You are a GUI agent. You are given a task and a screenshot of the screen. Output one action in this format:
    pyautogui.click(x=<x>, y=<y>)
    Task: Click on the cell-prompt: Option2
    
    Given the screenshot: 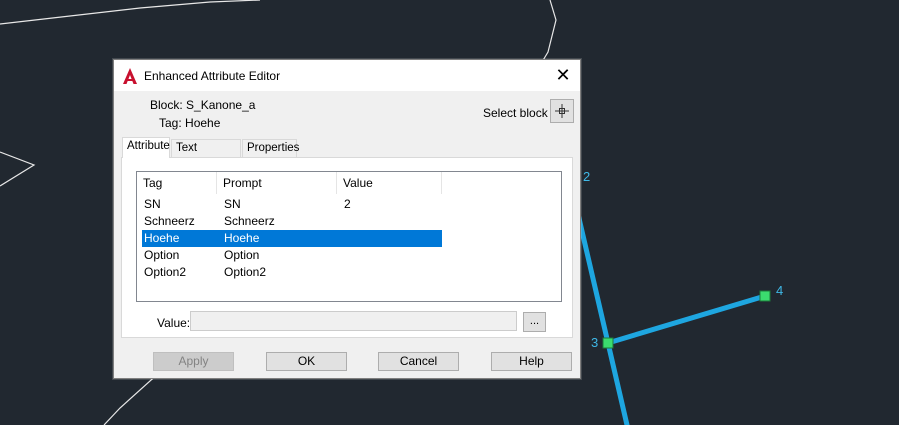 What is the action you would take?
    pyautogui.click(x=245, y=272)
    